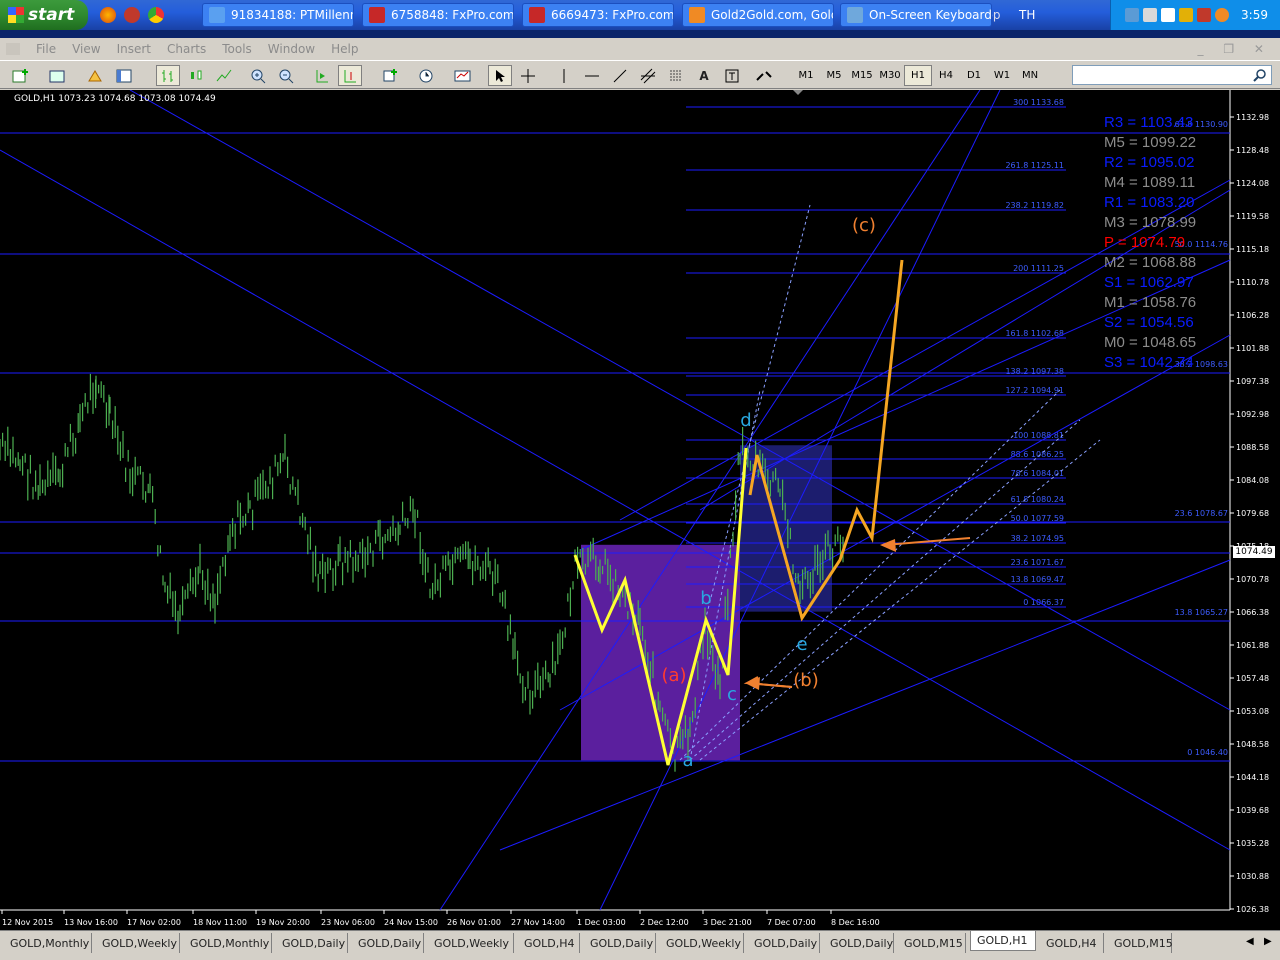 The width and height of the screenshot is (1280, 960). Describe the element at coordinates (1222, 15) in the screenshot. I see `firefox-tray-icon` at that location.